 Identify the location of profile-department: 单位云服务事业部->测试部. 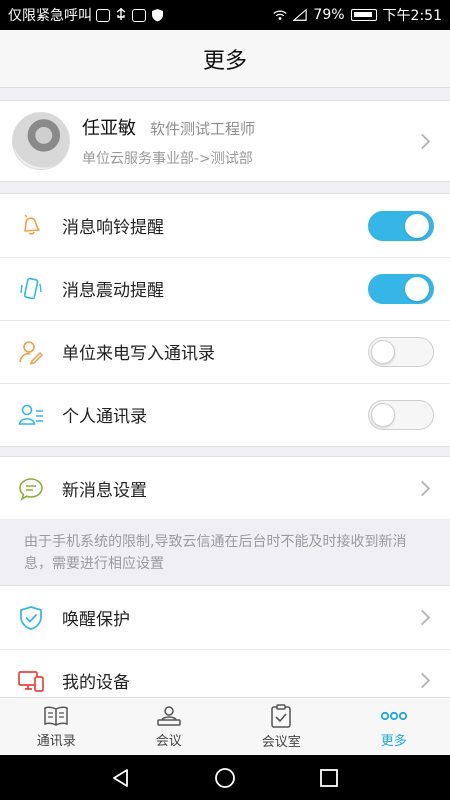
(167, 159).